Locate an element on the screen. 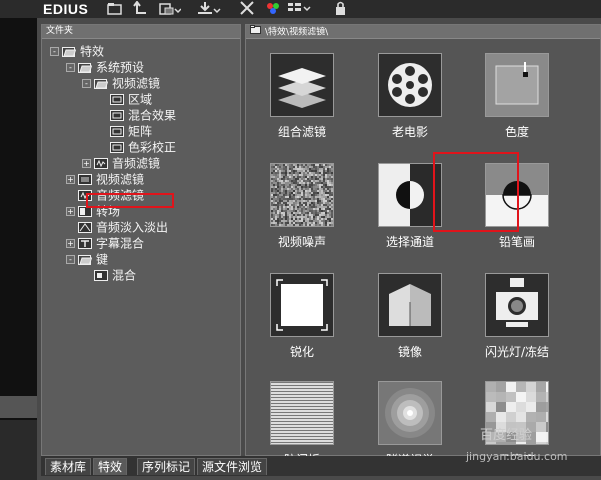  tree-item: - 视频滤镜 is located at coordinates (121, 83).